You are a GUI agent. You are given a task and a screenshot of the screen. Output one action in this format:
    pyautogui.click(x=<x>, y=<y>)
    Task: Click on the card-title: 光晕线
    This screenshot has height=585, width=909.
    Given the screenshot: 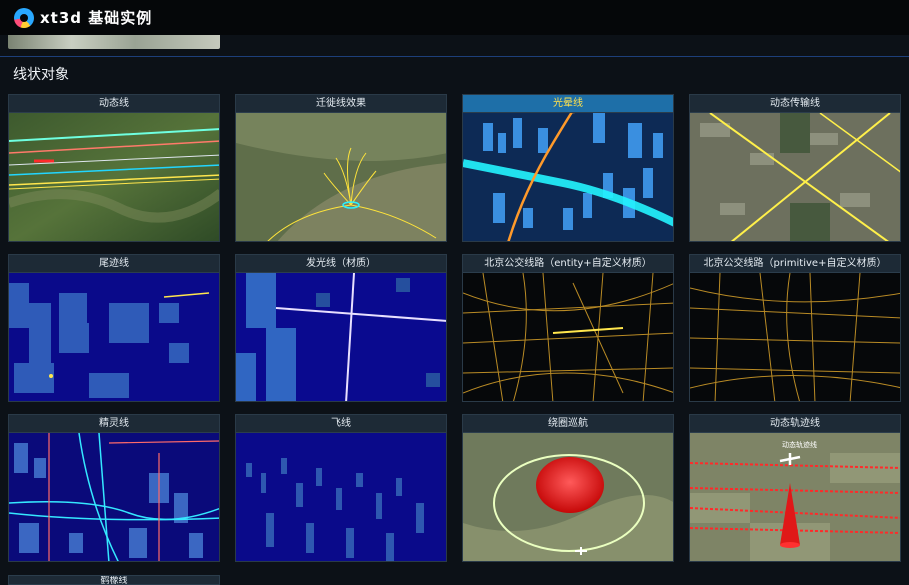 What is the action you would take?
    pyautogui.click(x=568, y=104)
    